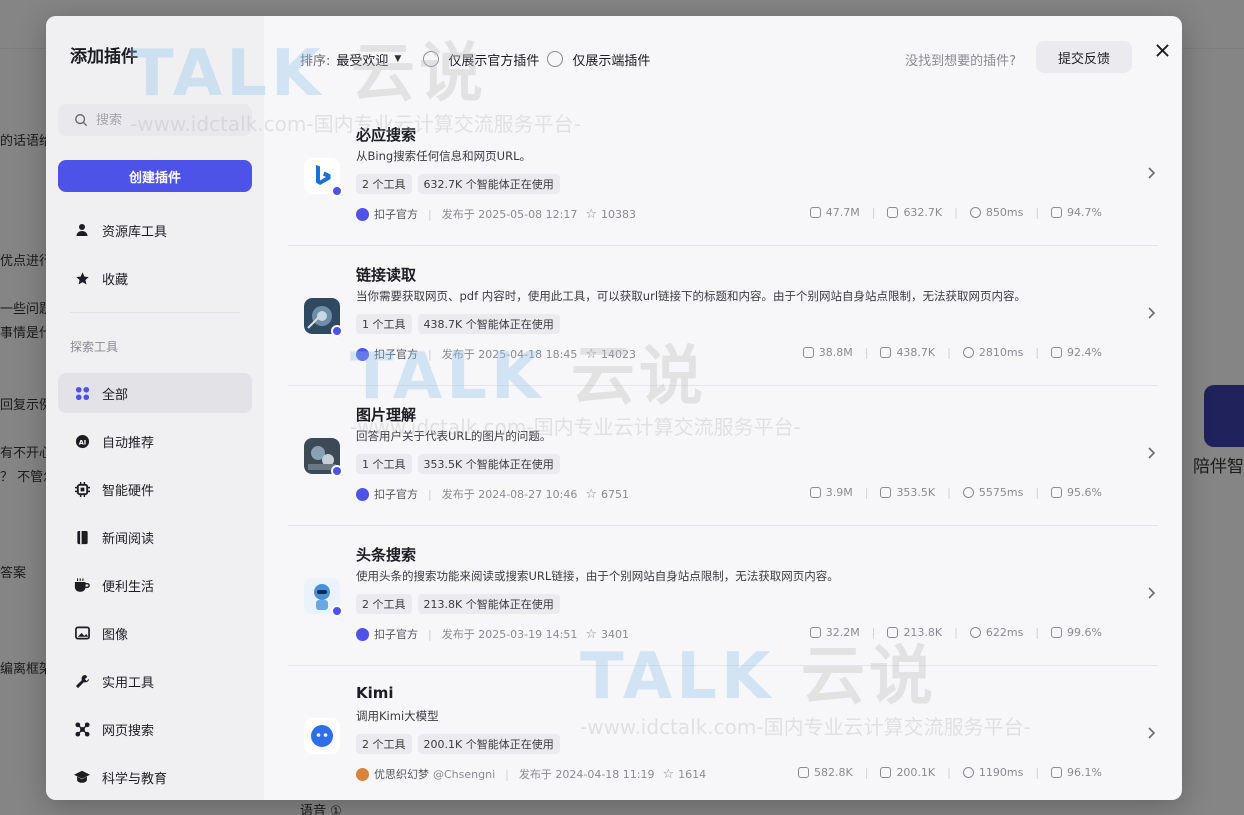 The height and width of the screenshot is (815, 1244). Describe the element at coordinates (115, 395) in the screenshot. I see `category-label: 全部` at that location.